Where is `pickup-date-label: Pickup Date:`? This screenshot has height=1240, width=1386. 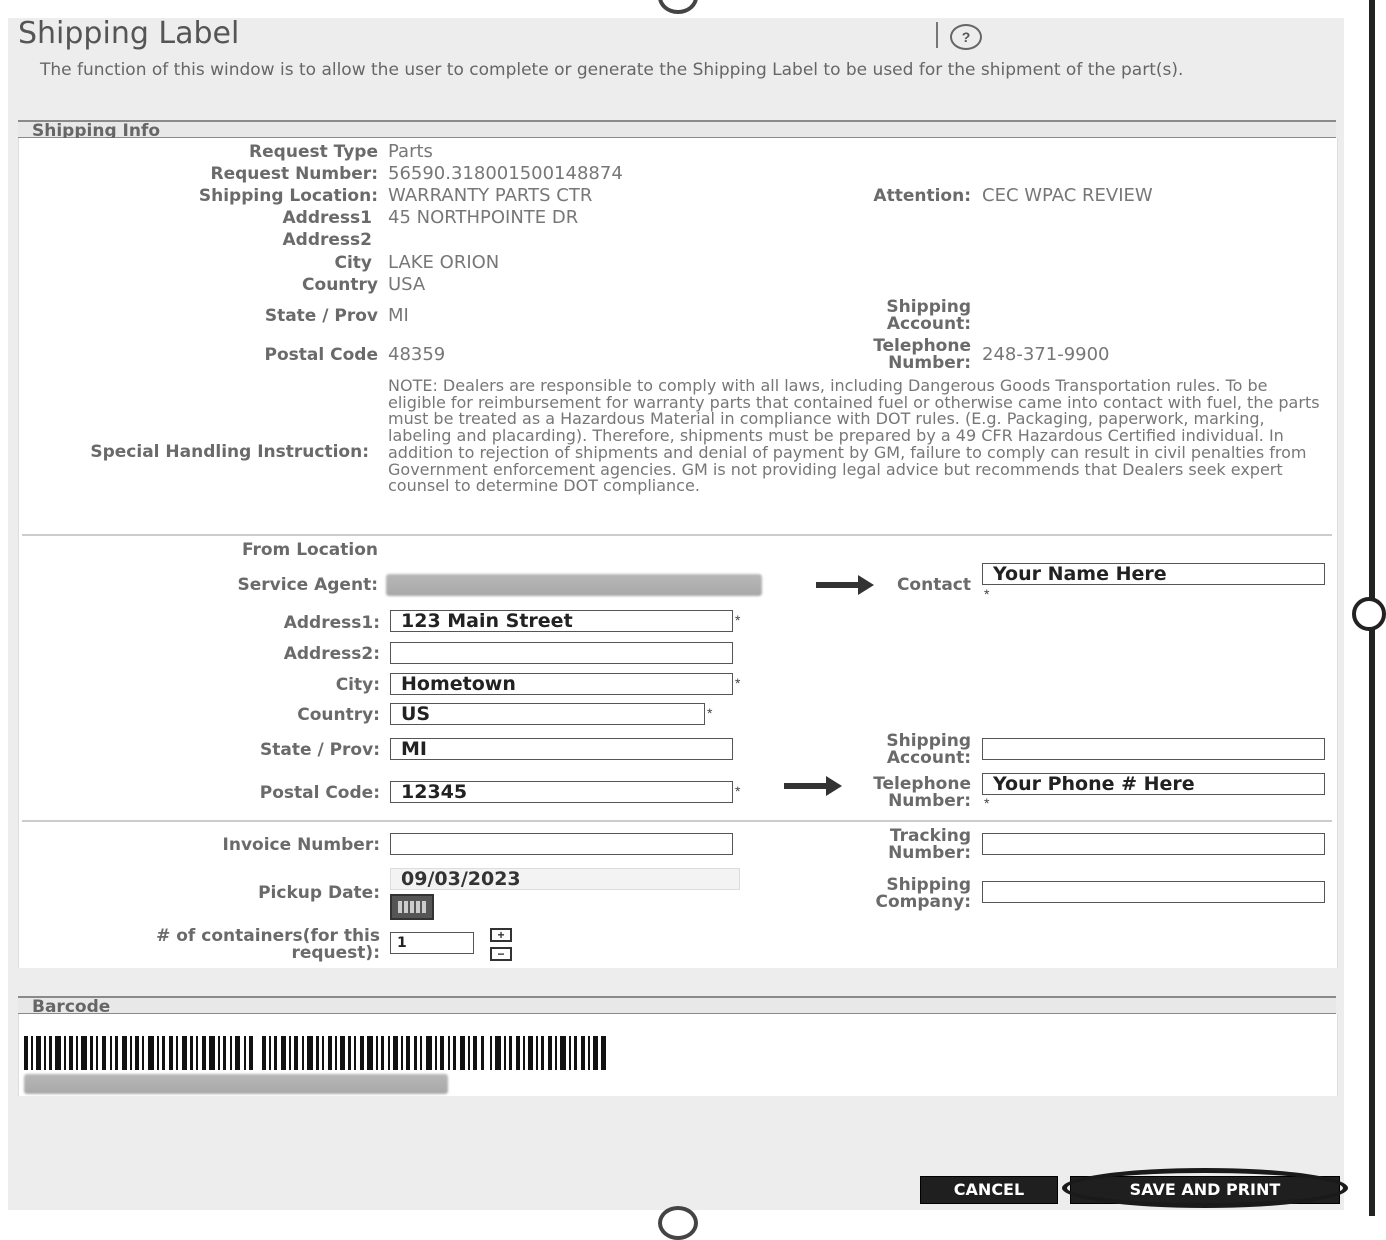 pickup-date-label: Pickup Date: is located at coordinates (319, 893).